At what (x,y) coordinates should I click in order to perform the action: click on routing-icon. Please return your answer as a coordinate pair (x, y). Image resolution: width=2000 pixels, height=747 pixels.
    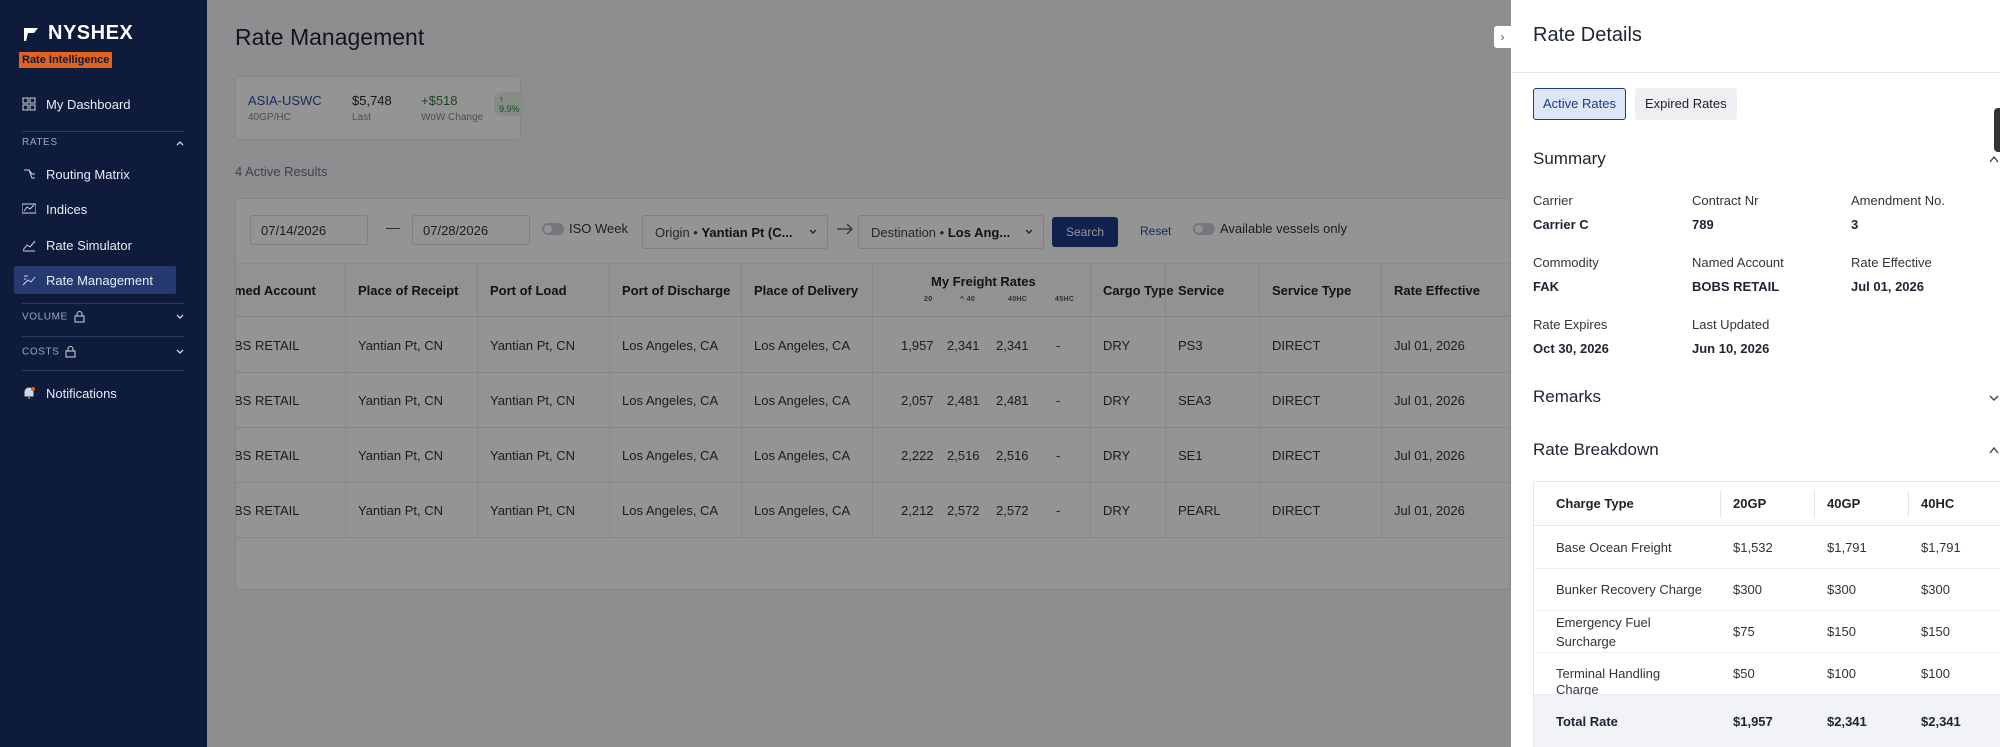
    Looking at the image, I should click on (29, 174).